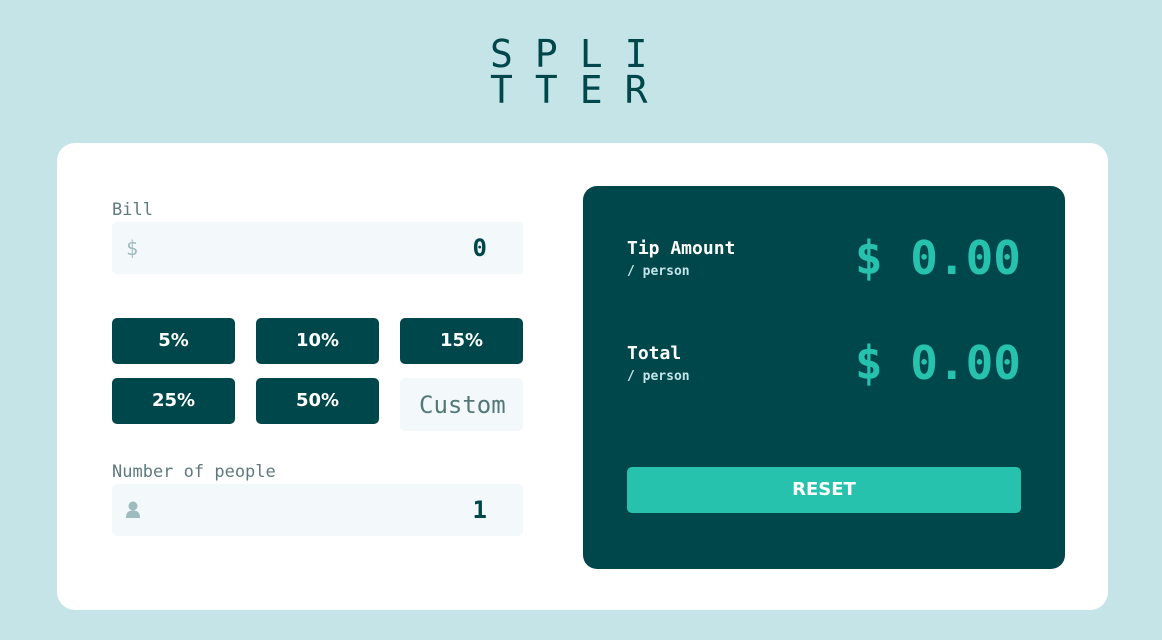  What do you see at coordinates (133, 509) in the screenshot?
I see `person-icon` at bounding box center [133, 509].